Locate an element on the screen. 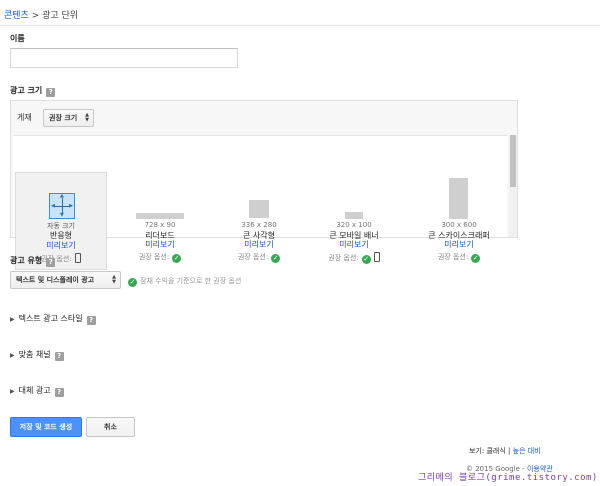 This screenshot has width=600, height=486. ad-size-option-leaderboard: 728 x 90 리더보드 미리보기 권장 옵션: ✓ is located at coordinates (160, 221).